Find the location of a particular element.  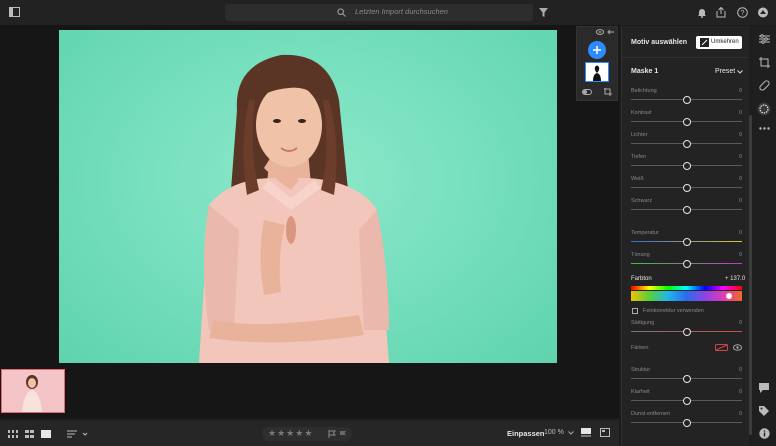

slider-label-sliders_bottom: Klarheit is located at coordinates (640, 392).